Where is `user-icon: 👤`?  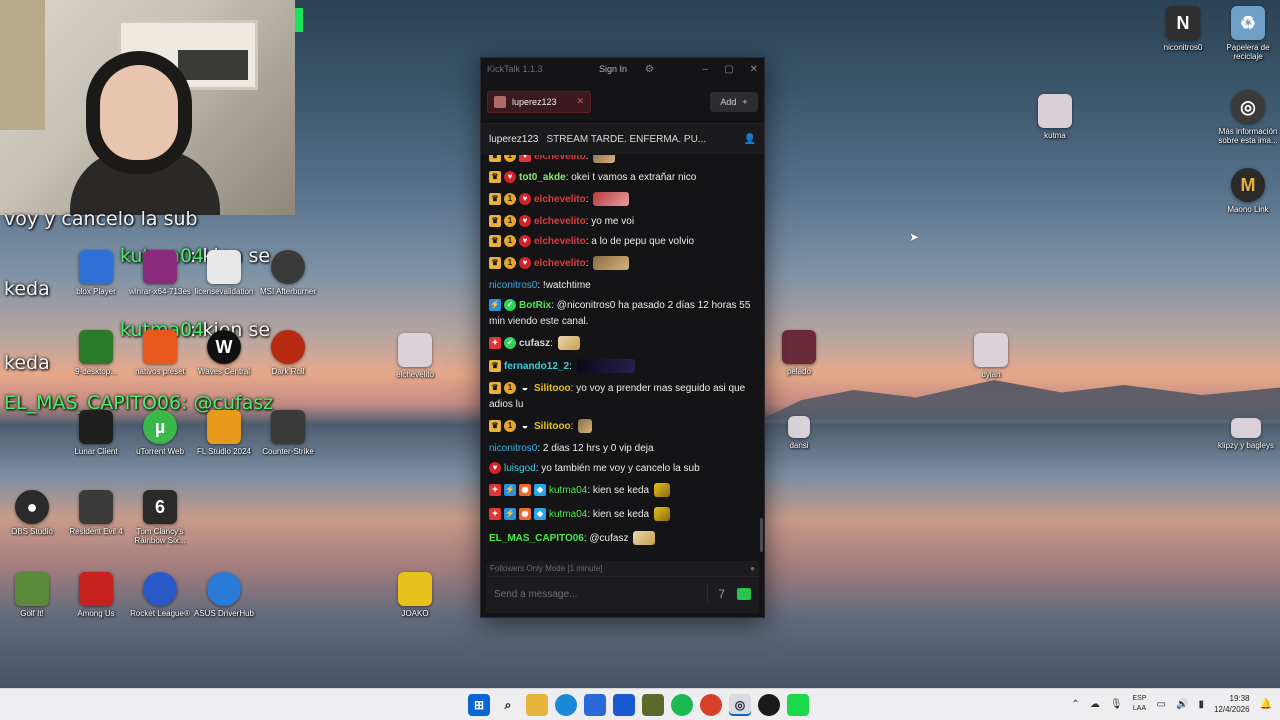
user-icon: 👤 is located at coordinates (750, 139).